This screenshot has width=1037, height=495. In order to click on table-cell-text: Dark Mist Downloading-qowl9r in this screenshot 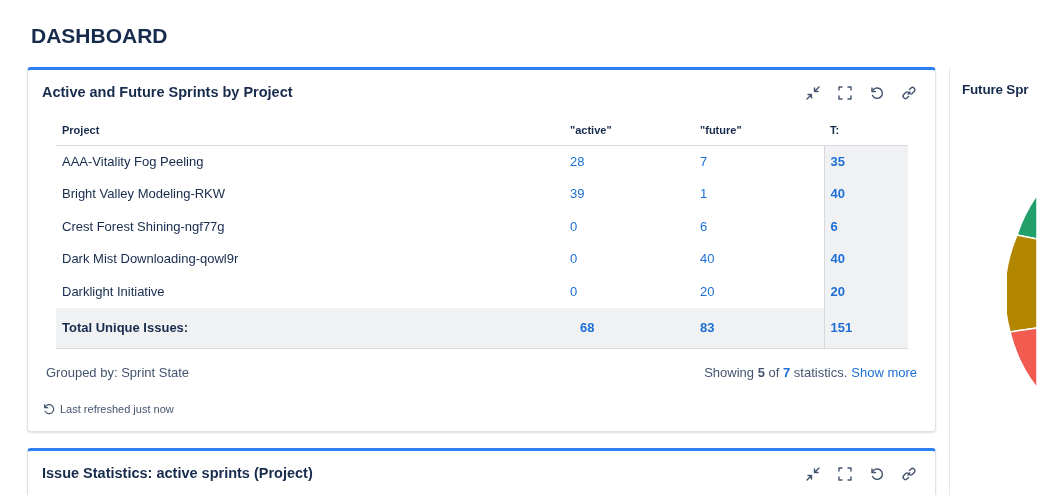, I will do `click(150, 259)`.